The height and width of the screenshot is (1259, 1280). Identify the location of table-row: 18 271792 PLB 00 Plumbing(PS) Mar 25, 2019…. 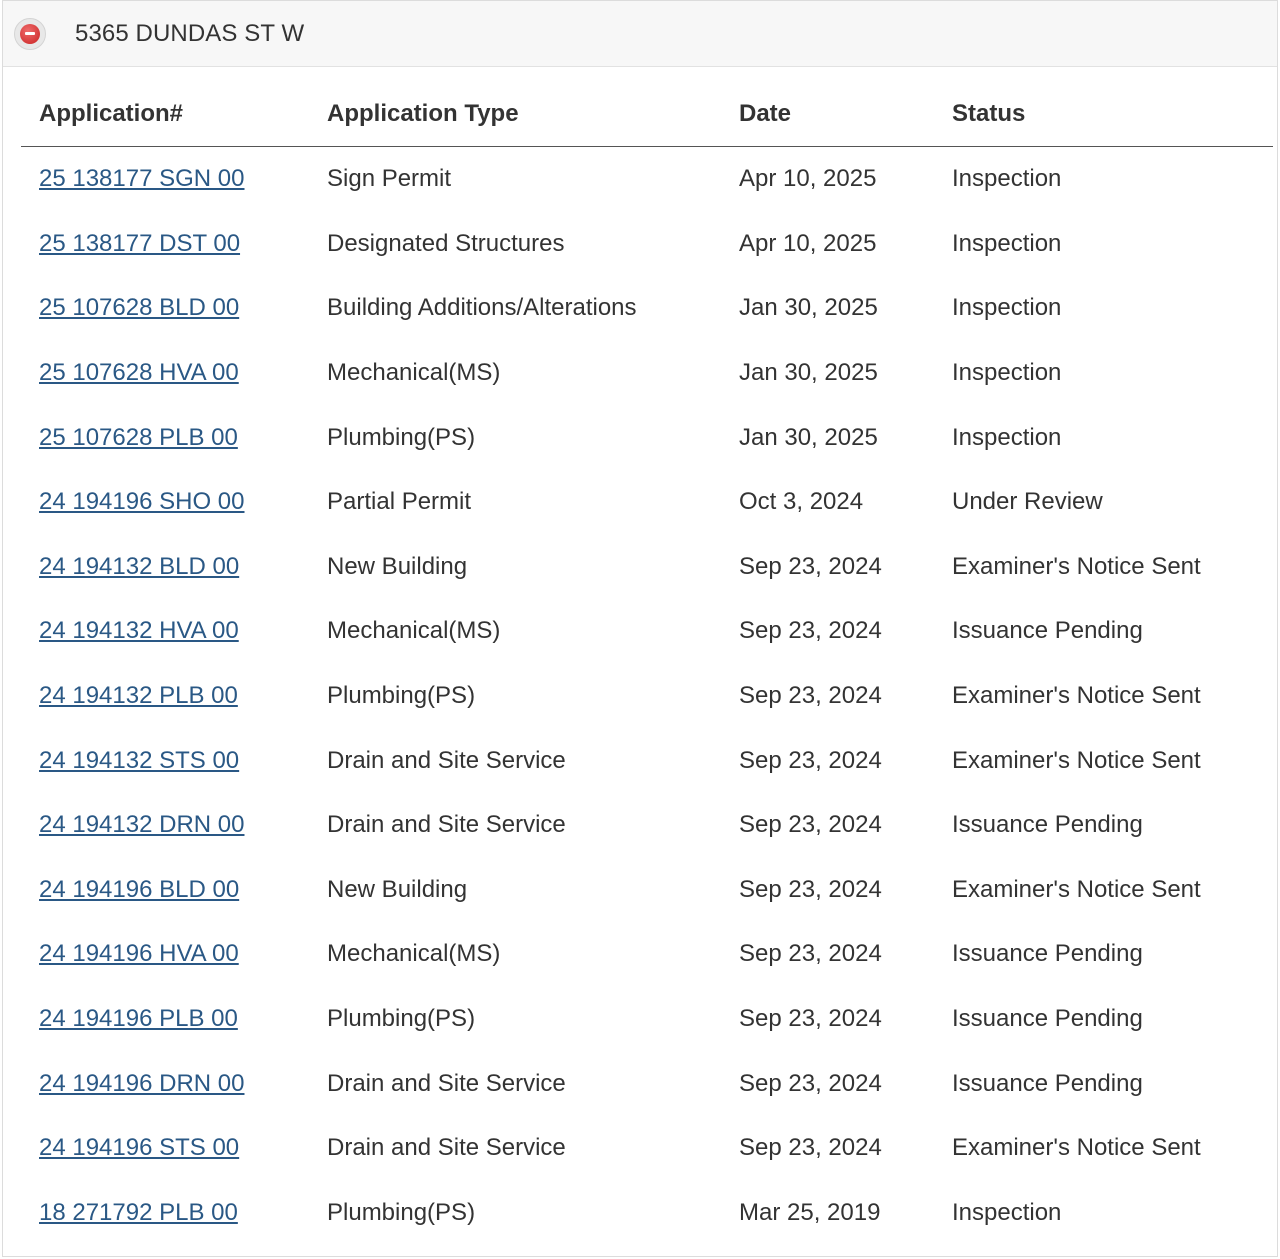
(647, 1213).